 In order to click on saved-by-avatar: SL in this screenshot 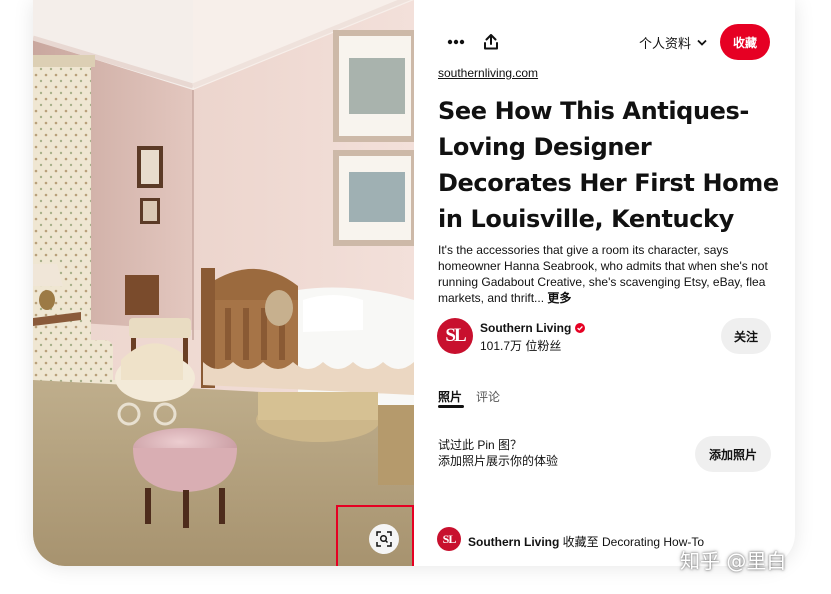, I will do `click(449, 539)`.